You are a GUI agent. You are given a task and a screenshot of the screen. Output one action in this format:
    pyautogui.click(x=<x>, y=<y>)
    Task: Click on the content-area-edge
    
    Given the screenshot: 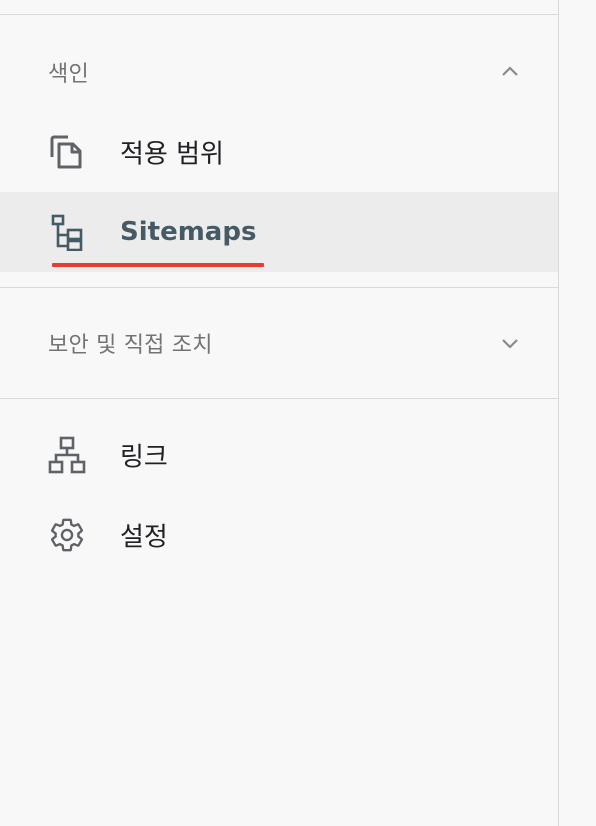 What is the action you would take?
    pyautogui.click(x=577, y=413)
    